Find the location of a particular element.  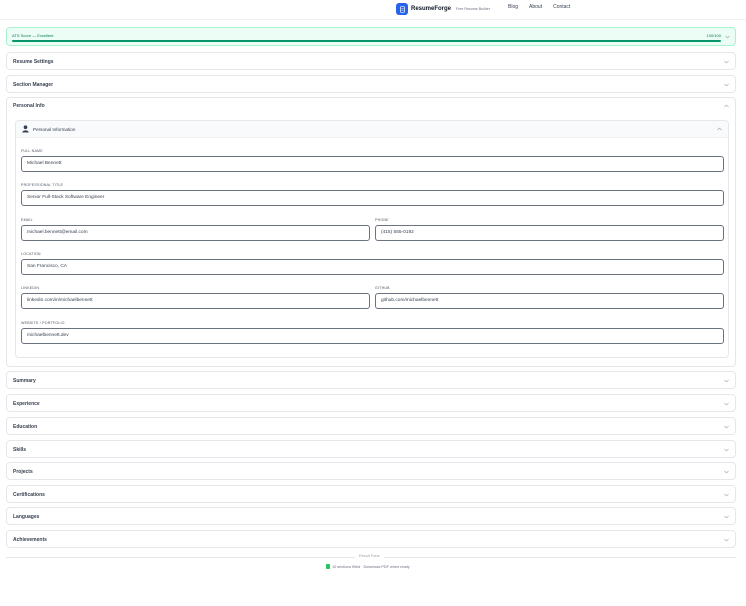

section-label: Certifications is located at coordinates (29, 495).